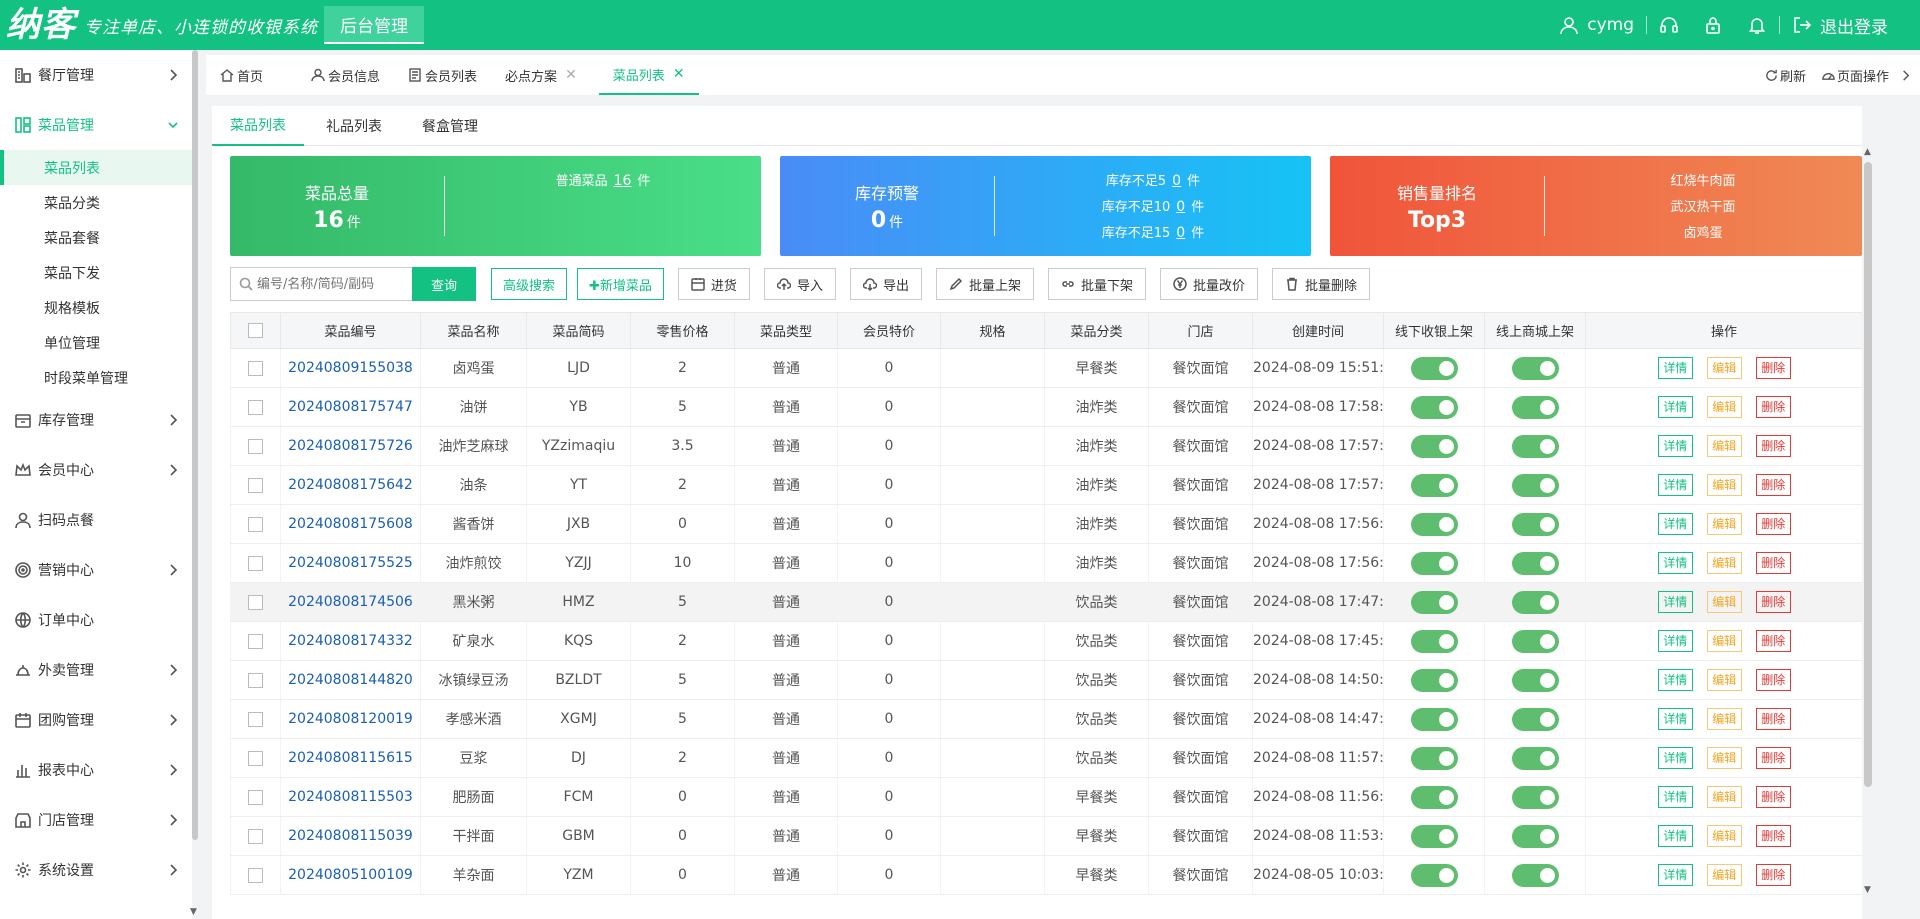  I want to click on tab-dish-list: 菜品列表 ✕, so click(648, 75).